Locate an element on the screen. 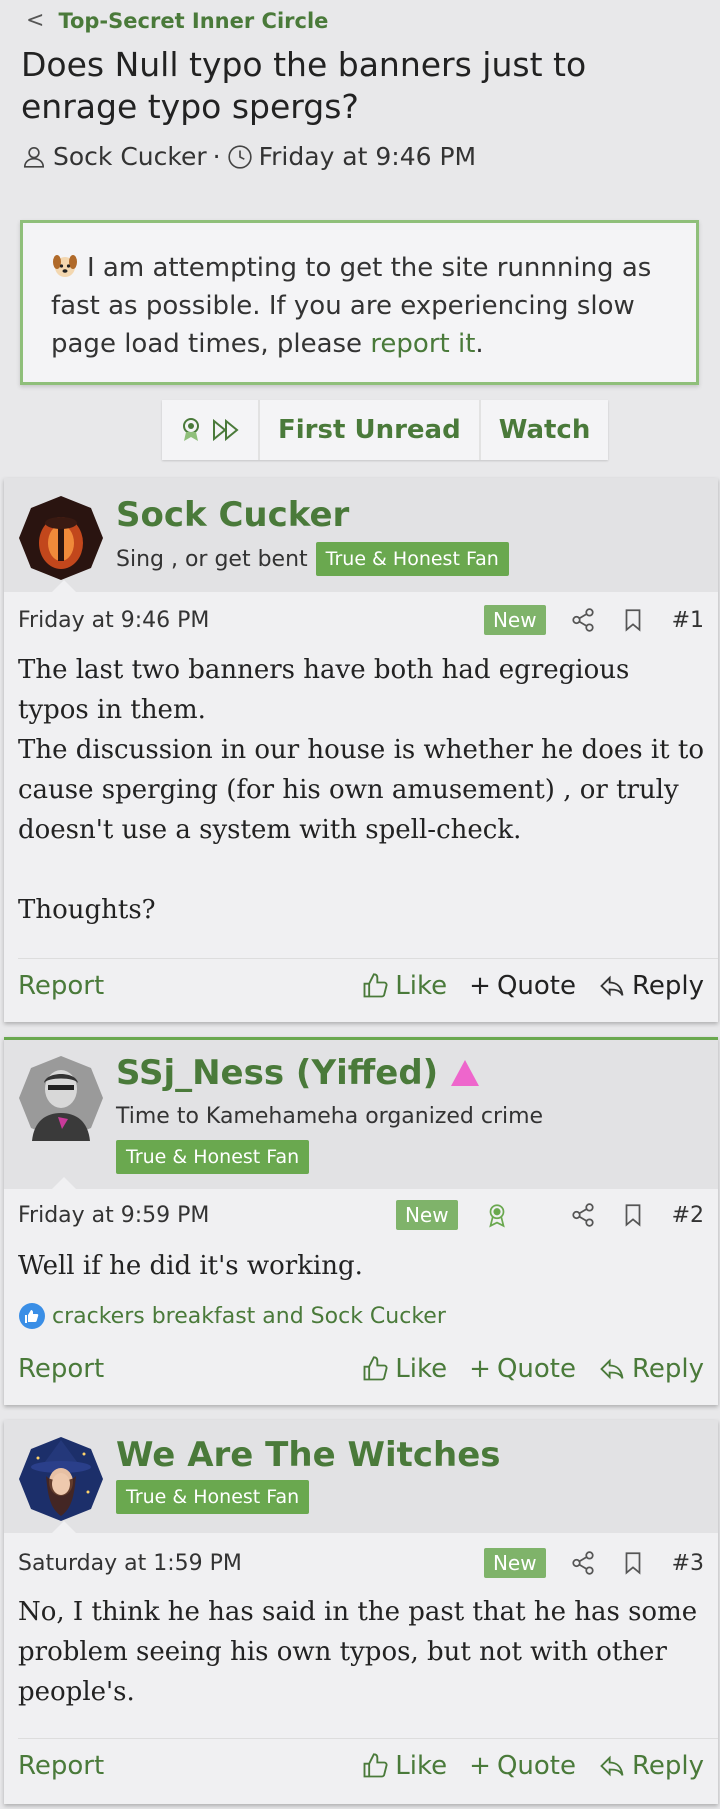 The width and height of the screenshot is (720, 1809). breadcrumb: < Top-Secret Inner Circle is located at coordinates (177, 20).